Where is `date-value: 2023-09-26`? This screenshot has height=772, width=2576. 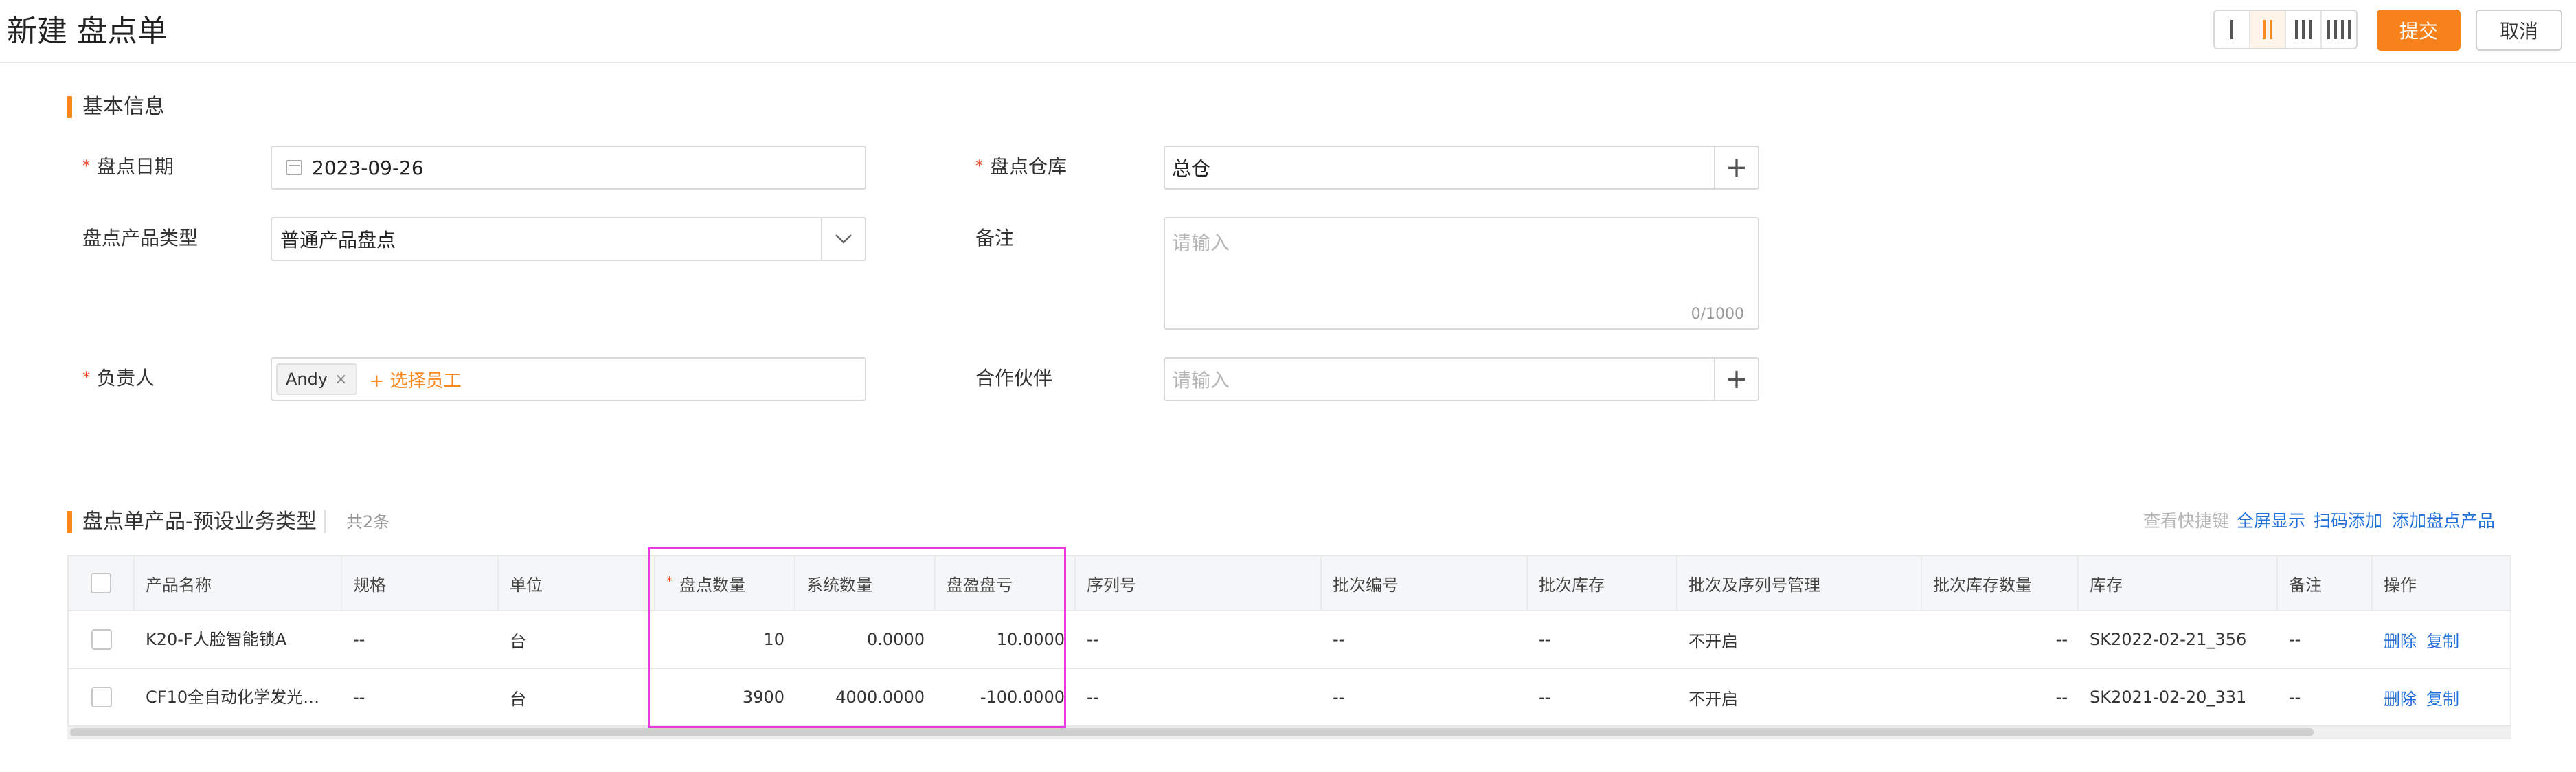
date-value: 2023-09-26 is located at coordinates (368, 167).